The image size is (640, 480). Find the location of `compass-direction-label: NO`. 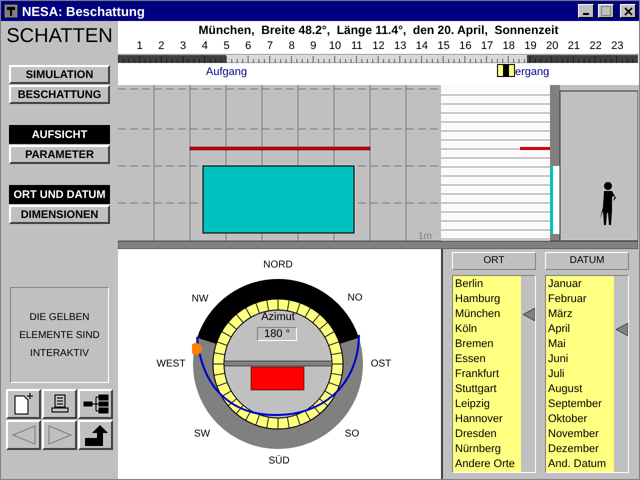

compass-direction-label: NO is located at coordinates (355, 298).